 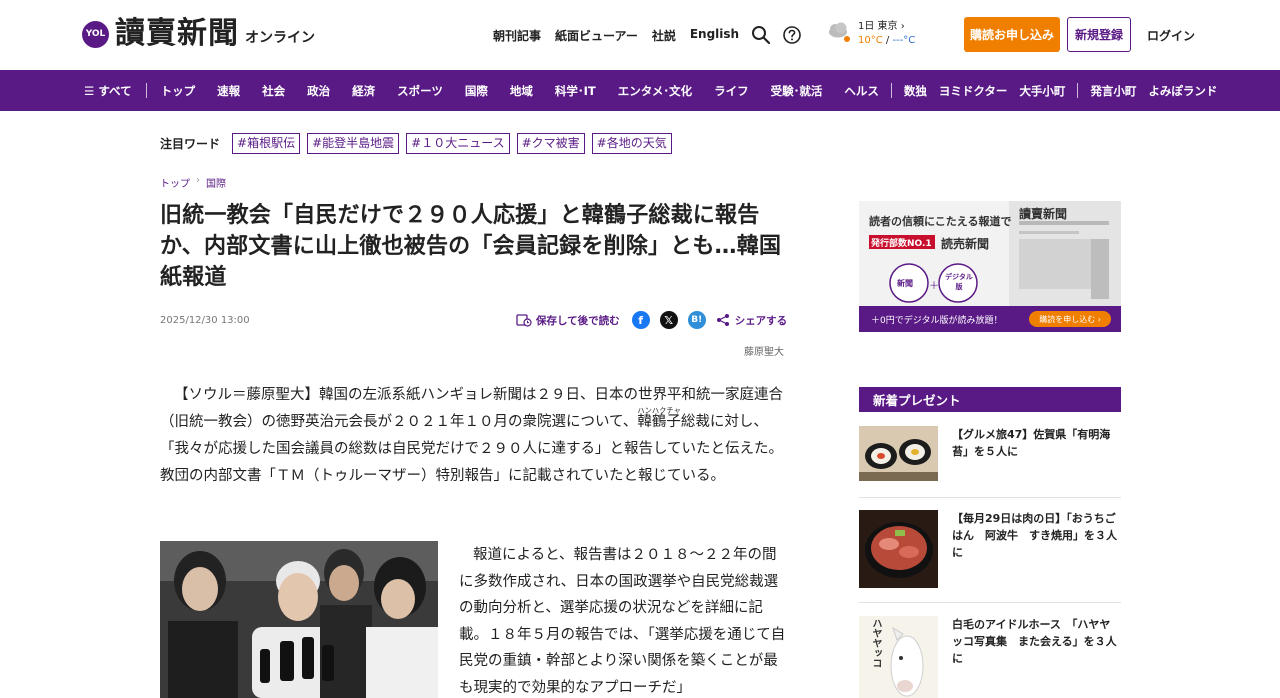 I want to click on ad-plus: ＋, so click(x=934, y=286).